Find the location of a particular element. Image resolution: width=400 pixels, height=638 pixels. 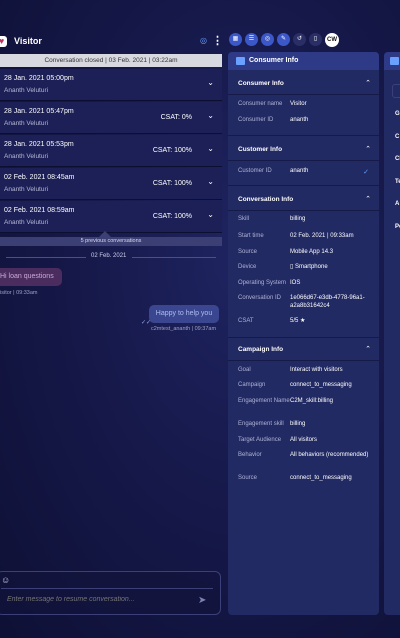

section-title: Conversation Info is located at coordinates (266, 199).